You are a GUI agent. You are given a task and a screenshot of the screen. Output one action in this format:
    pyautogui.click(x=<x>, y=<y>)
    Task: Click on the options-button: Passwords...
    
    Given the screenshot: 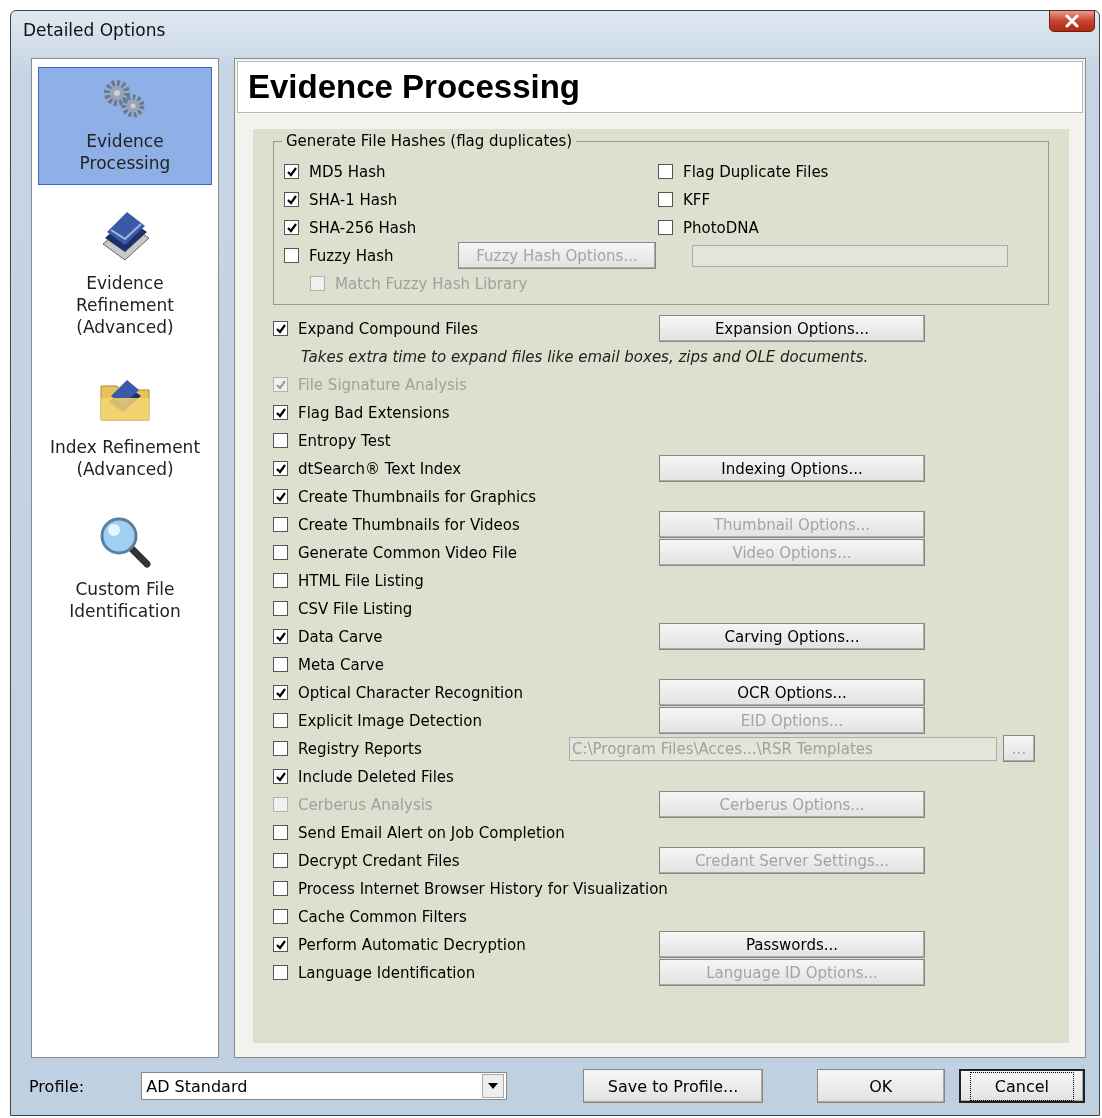 What is the action you would take?
    pyautogui.click(x=792, y=945)
    